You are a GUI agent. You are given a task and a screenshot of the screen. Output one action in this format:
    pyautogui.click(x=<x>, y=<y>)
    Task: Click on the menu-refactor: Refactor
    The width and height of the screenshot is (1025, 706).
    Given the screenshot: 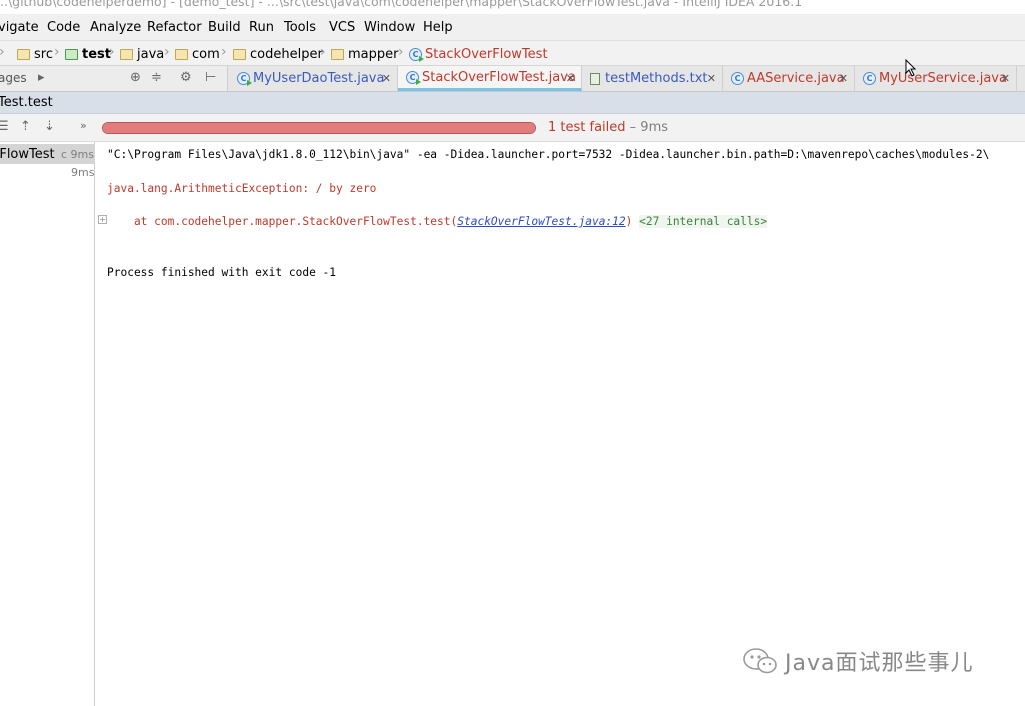 What is the action you would take?
    pyautogui.click(x=174, y=27)
    